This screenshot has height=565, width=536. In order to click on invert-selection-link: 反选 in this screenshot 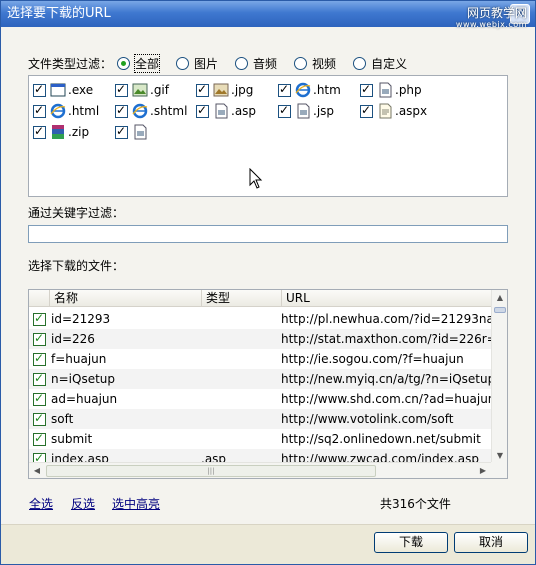, I will do `click(83, 503)`.